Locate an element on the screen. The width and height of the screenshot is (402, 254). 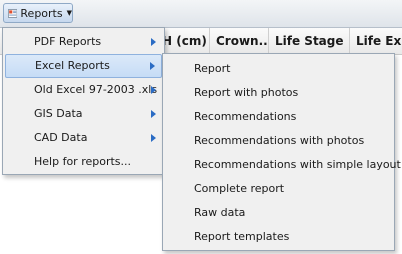
reports-button: Reports ▼ is located at coordinates (38, 13).